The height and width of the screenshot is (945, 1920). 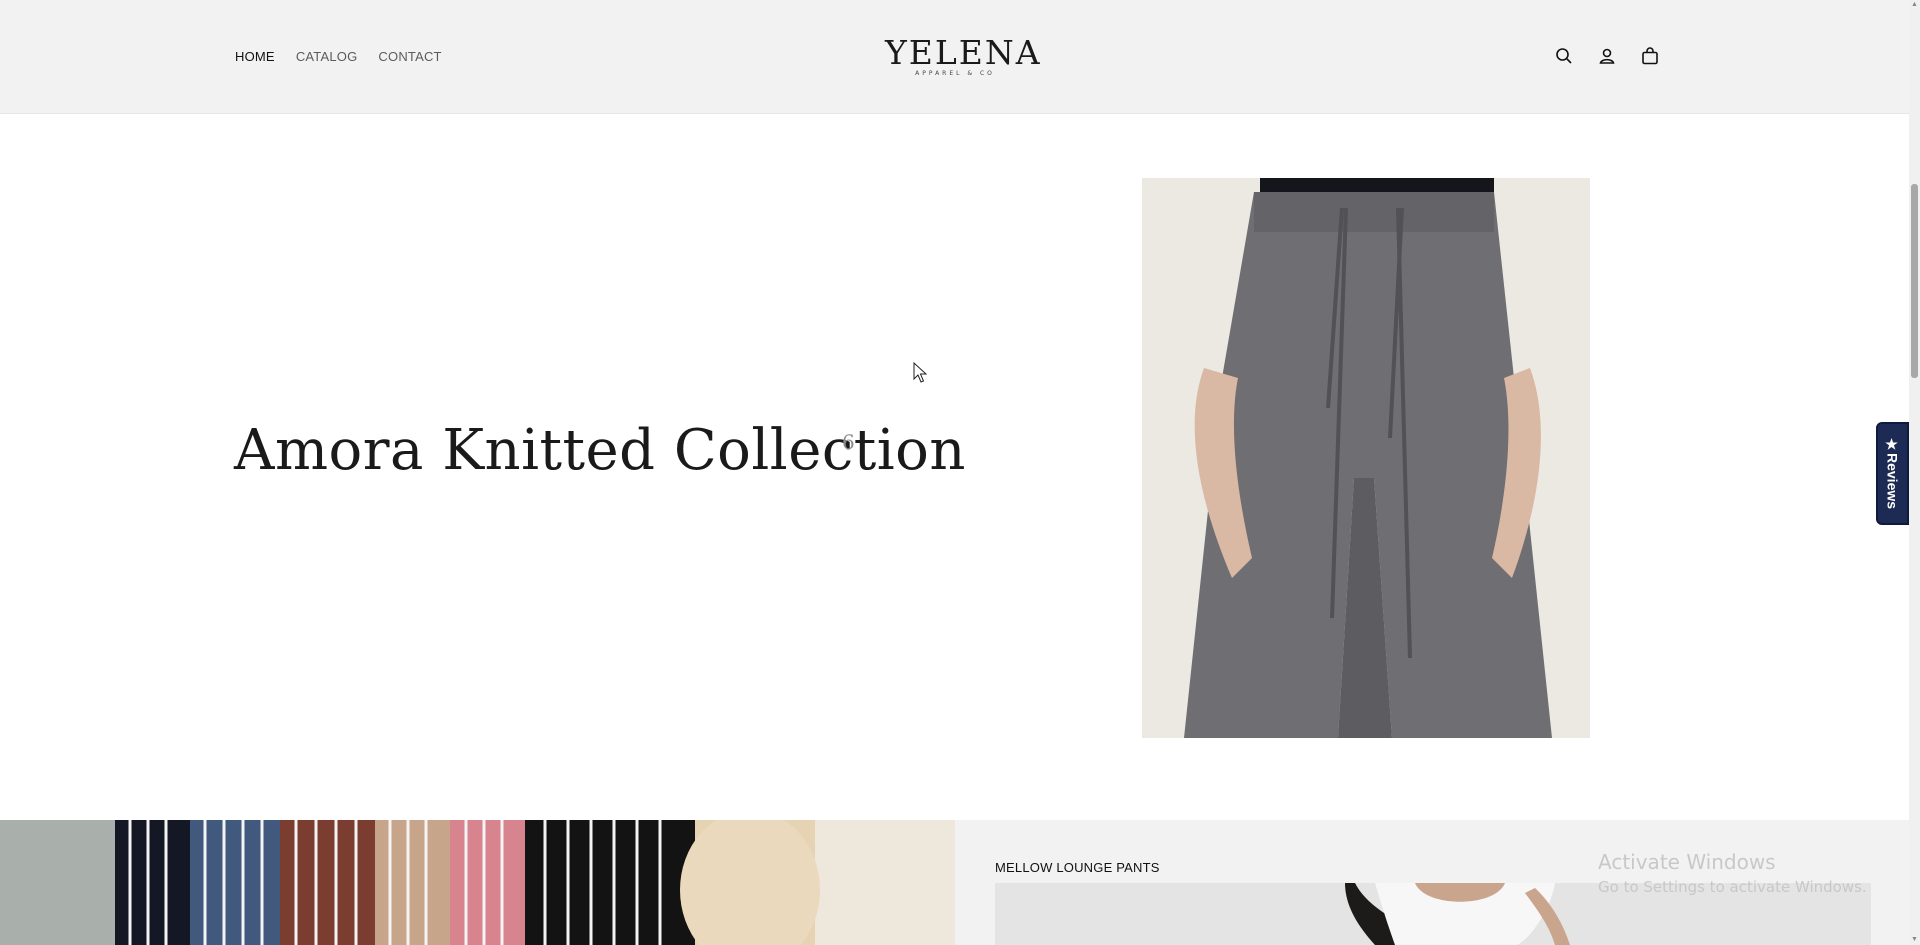 I want to click on collection-product-count: 6, so click(x=848, y=442).